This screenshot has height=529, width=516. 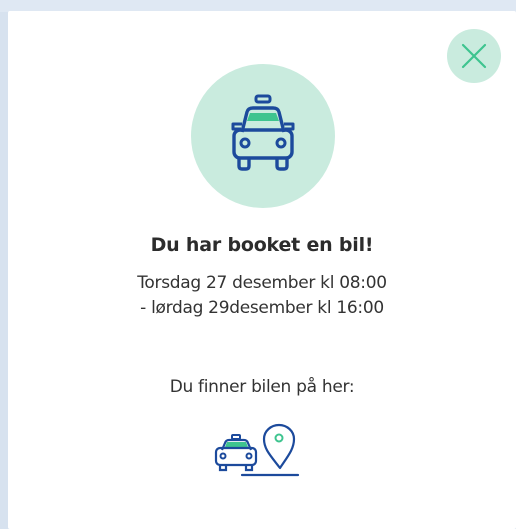 What do you see at coordinates (257, 450) in the screenshot?
I see `car-location-pin-icon` at bounding box center [257, 450].